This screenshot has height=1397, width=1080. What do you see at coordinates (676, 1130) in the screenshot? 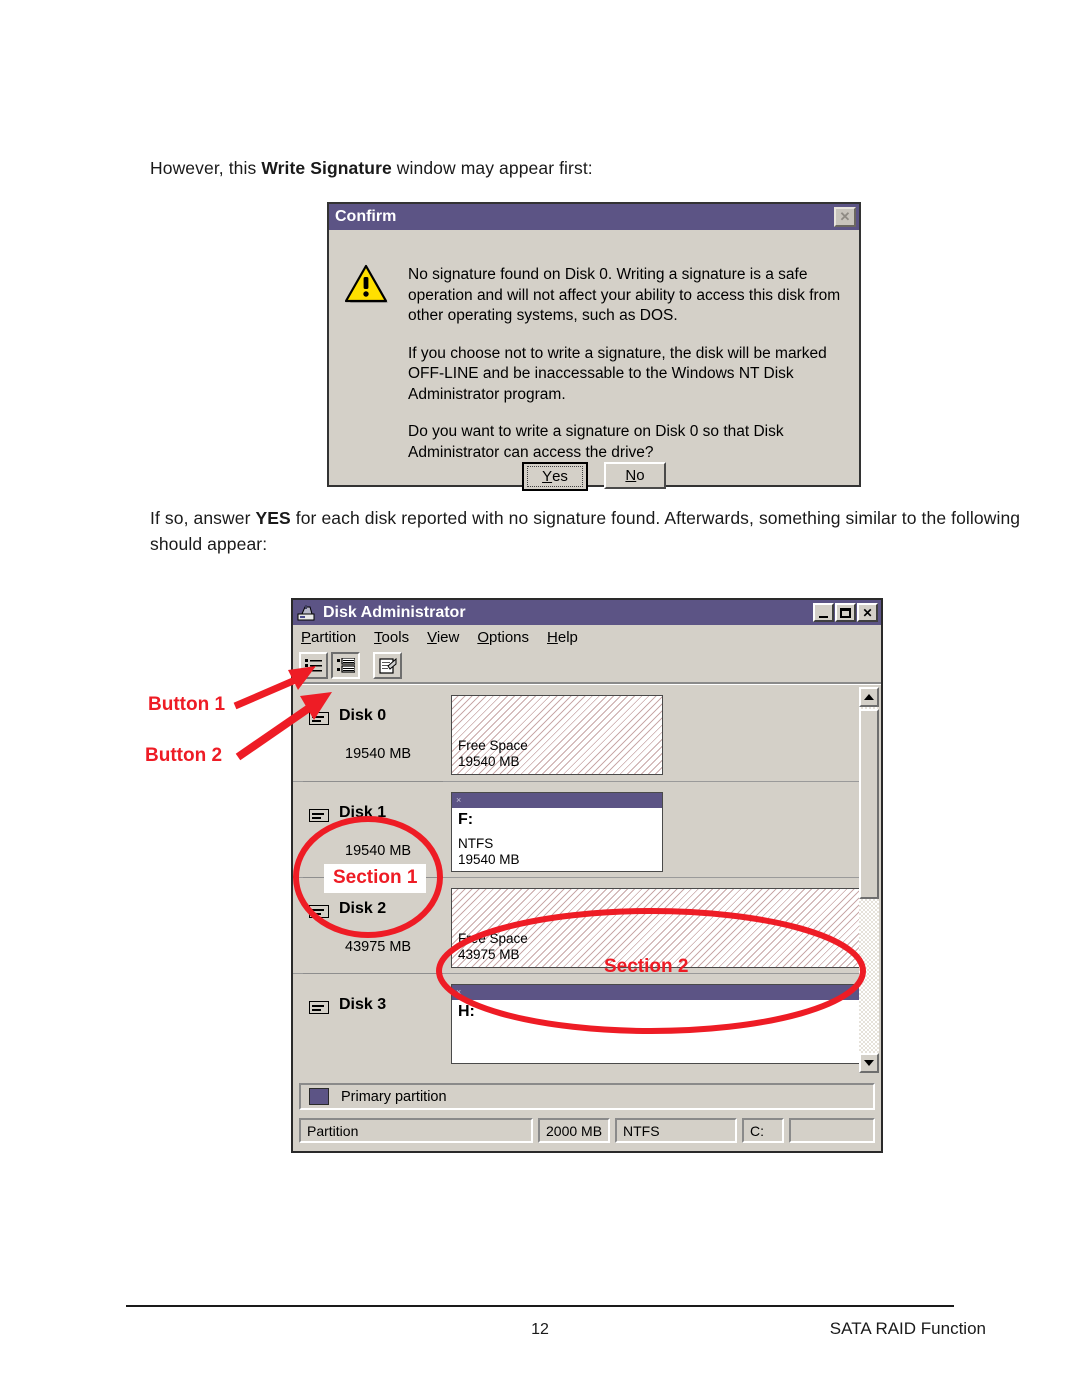
I see `status-filesystem: NTFS` at bounding box center [676, 1130].